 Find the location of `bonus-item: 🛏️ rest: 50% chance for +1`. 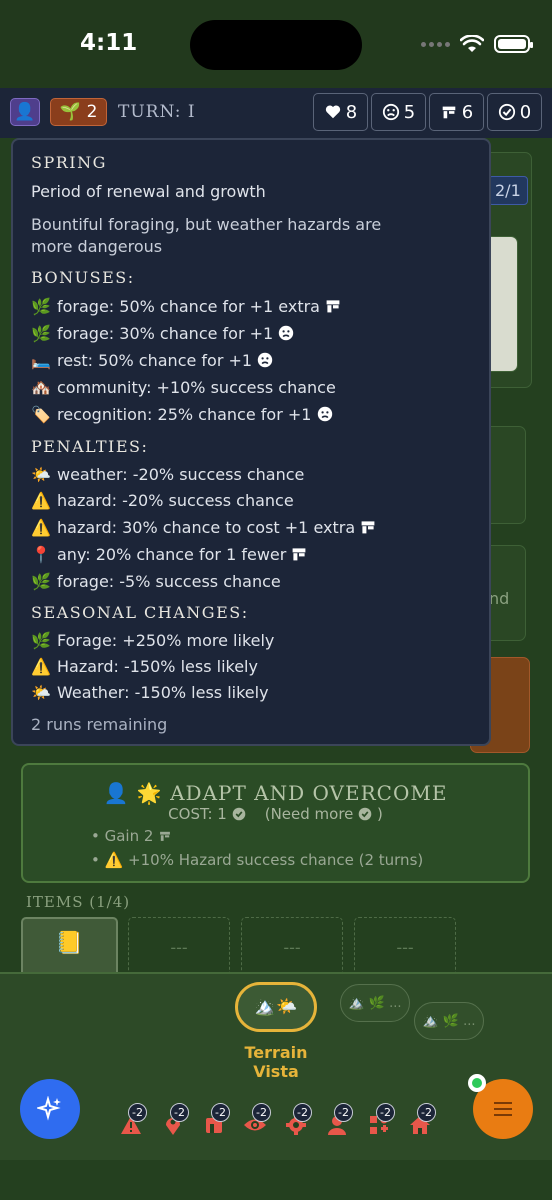

bonus-item: 🛏️ rest: 50% chance for +1 is located at coordinates (152, 360).